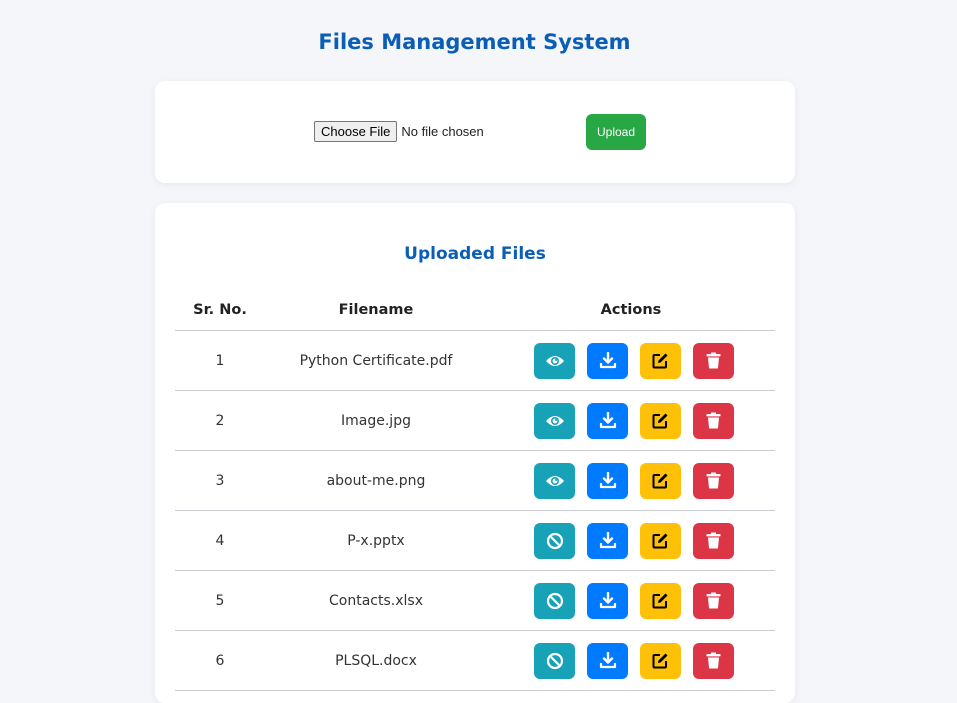  Describe the element at coordinates (220, 600) in the screenshot. I see `sr-no-cell: 5` at that location.